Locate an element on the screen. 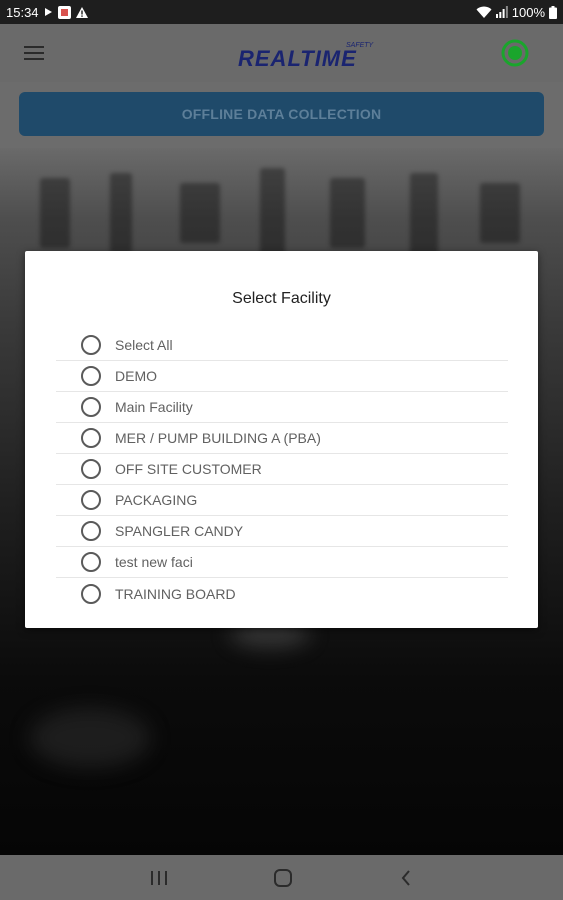 The width and height of the screenshot is (563, 900). offline-data-collection-button: OFFLINE DATA COLLECTION is located at coordinates (281, 114).